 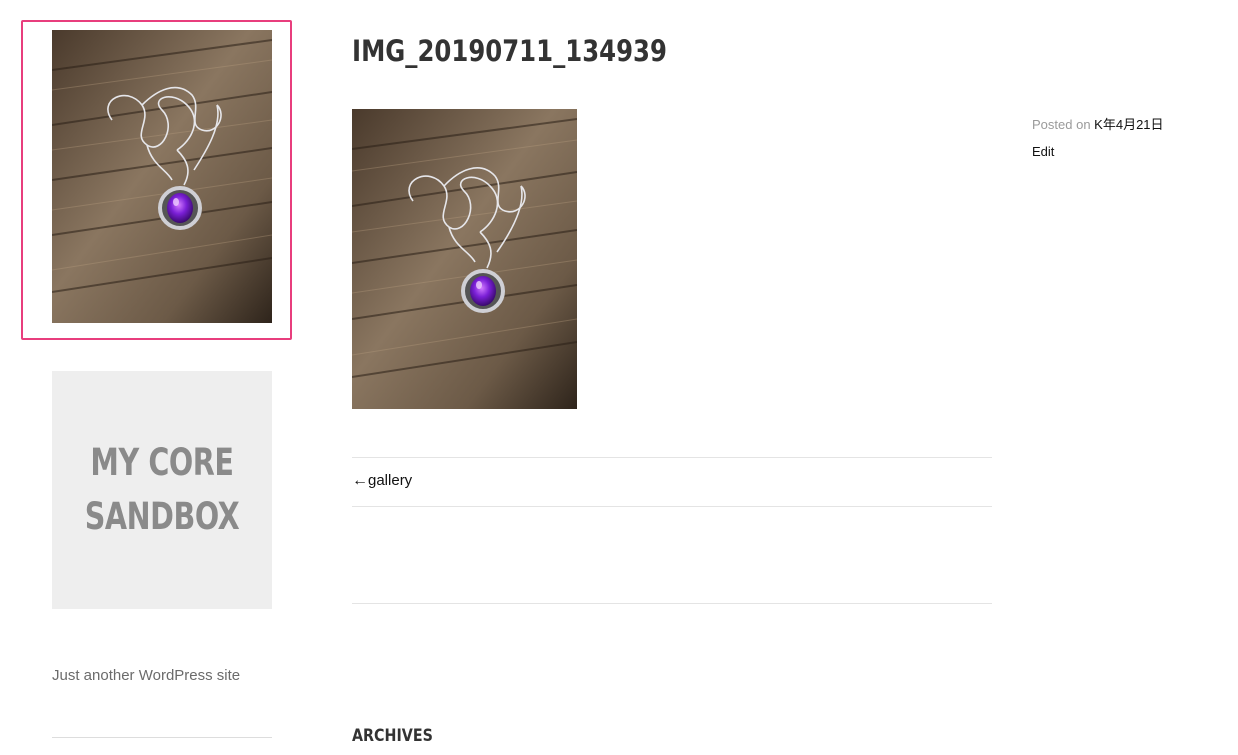 What do you see at coordinates (146, 675) in the screenshot?
I see `site-tagline: Just another WordPress site` at bounding box center [146, 675].